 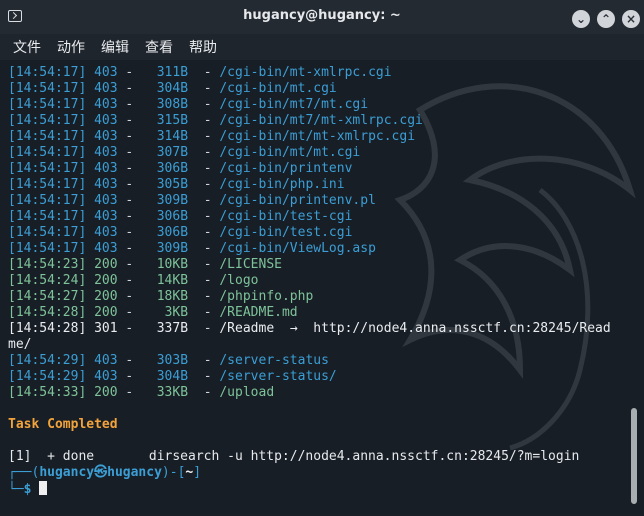 I want to click on output-size: 304B, so click(x=172, y=376).